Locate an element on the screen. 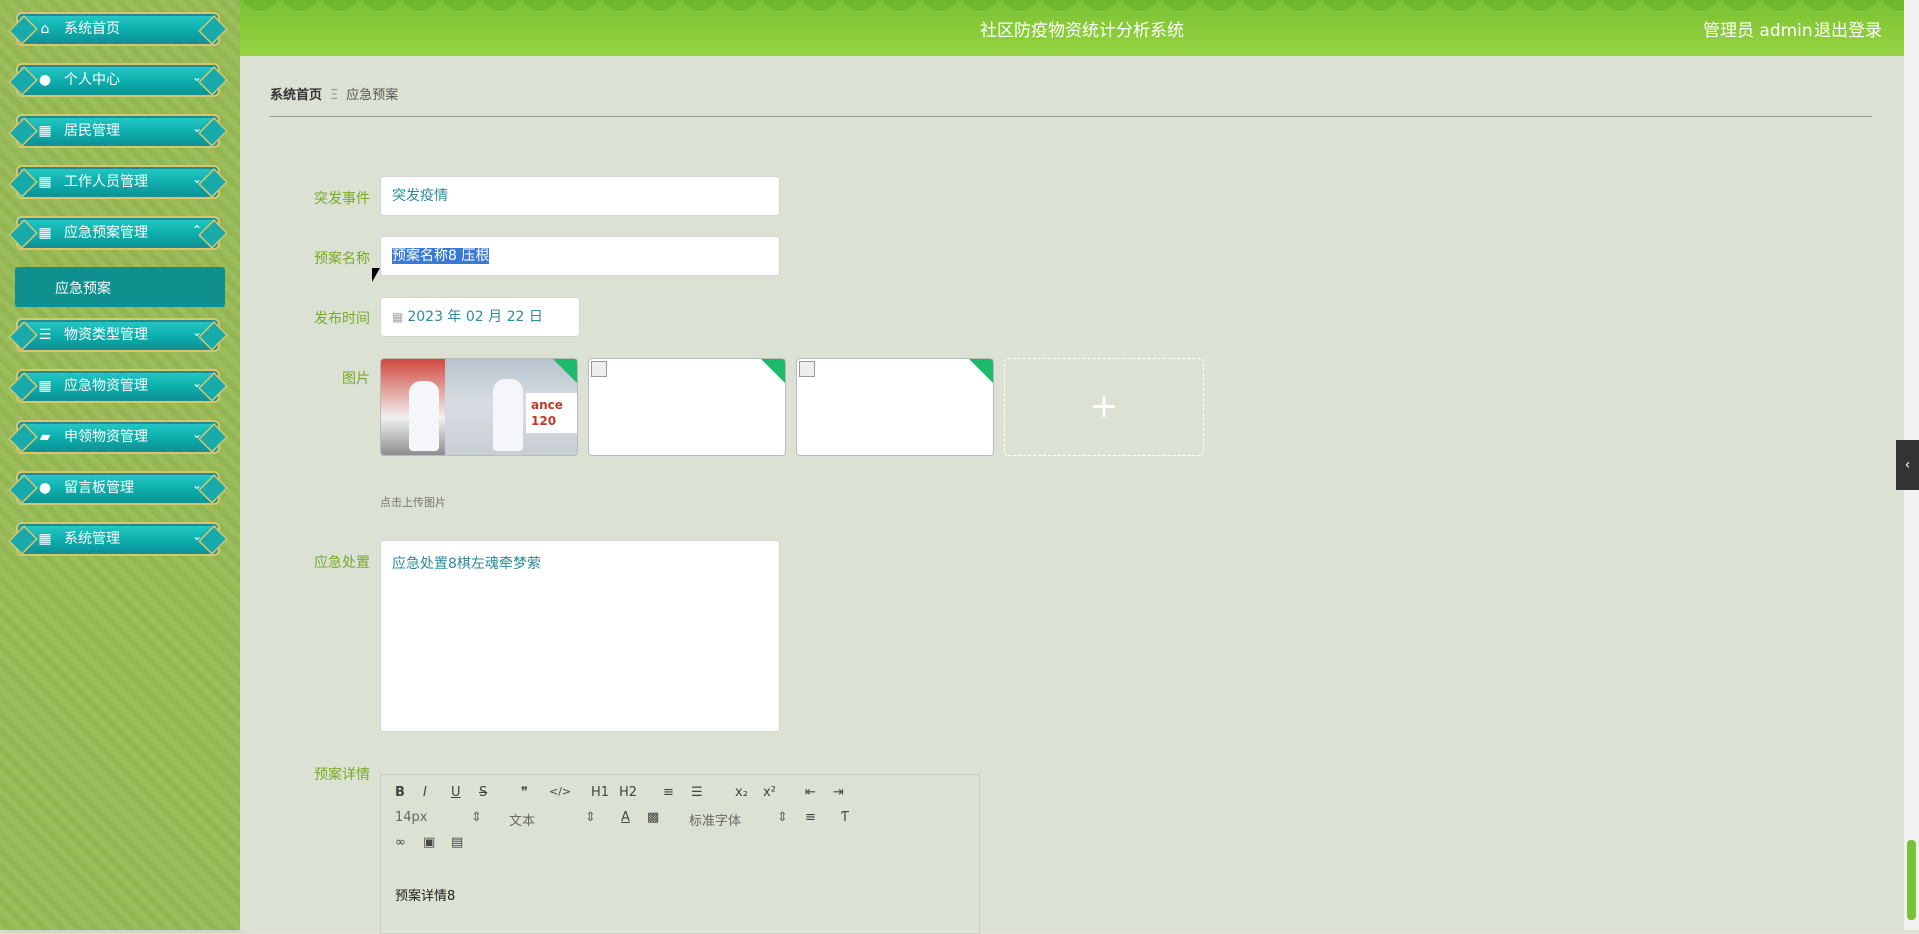  breadcrumb-home: 系统首页 is located at coordinates (296, 95).